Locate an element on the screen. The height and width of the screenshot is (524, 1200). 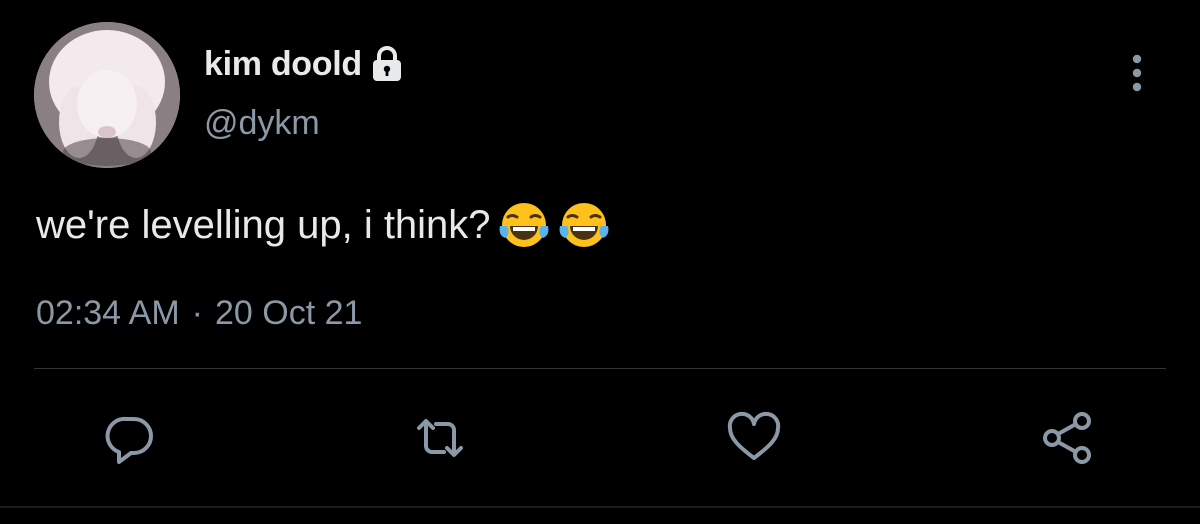
reply-icon is located at coordinates (129, 440).